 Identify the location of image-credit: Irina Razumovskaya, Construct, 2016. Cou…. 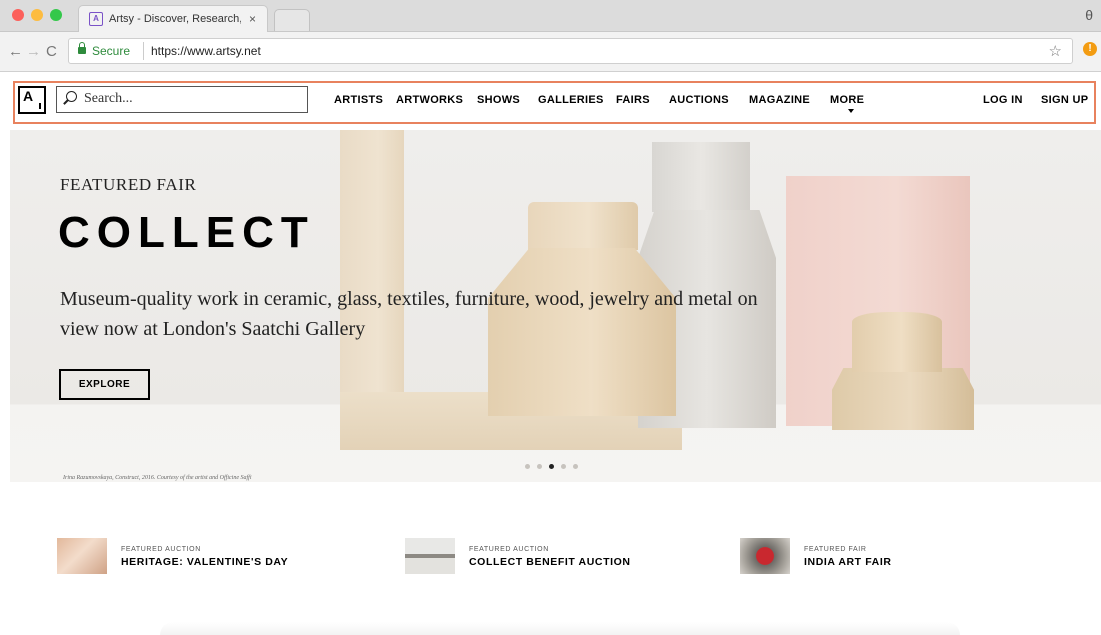
(157, 478).